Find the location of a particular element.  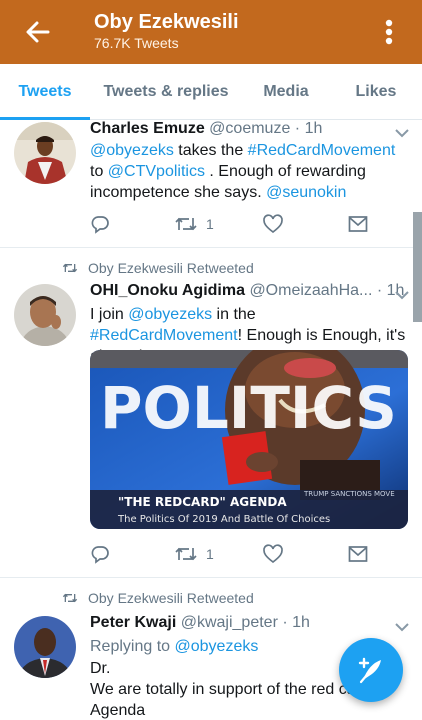

tab-media: Media is located at coordinates (286, 92).